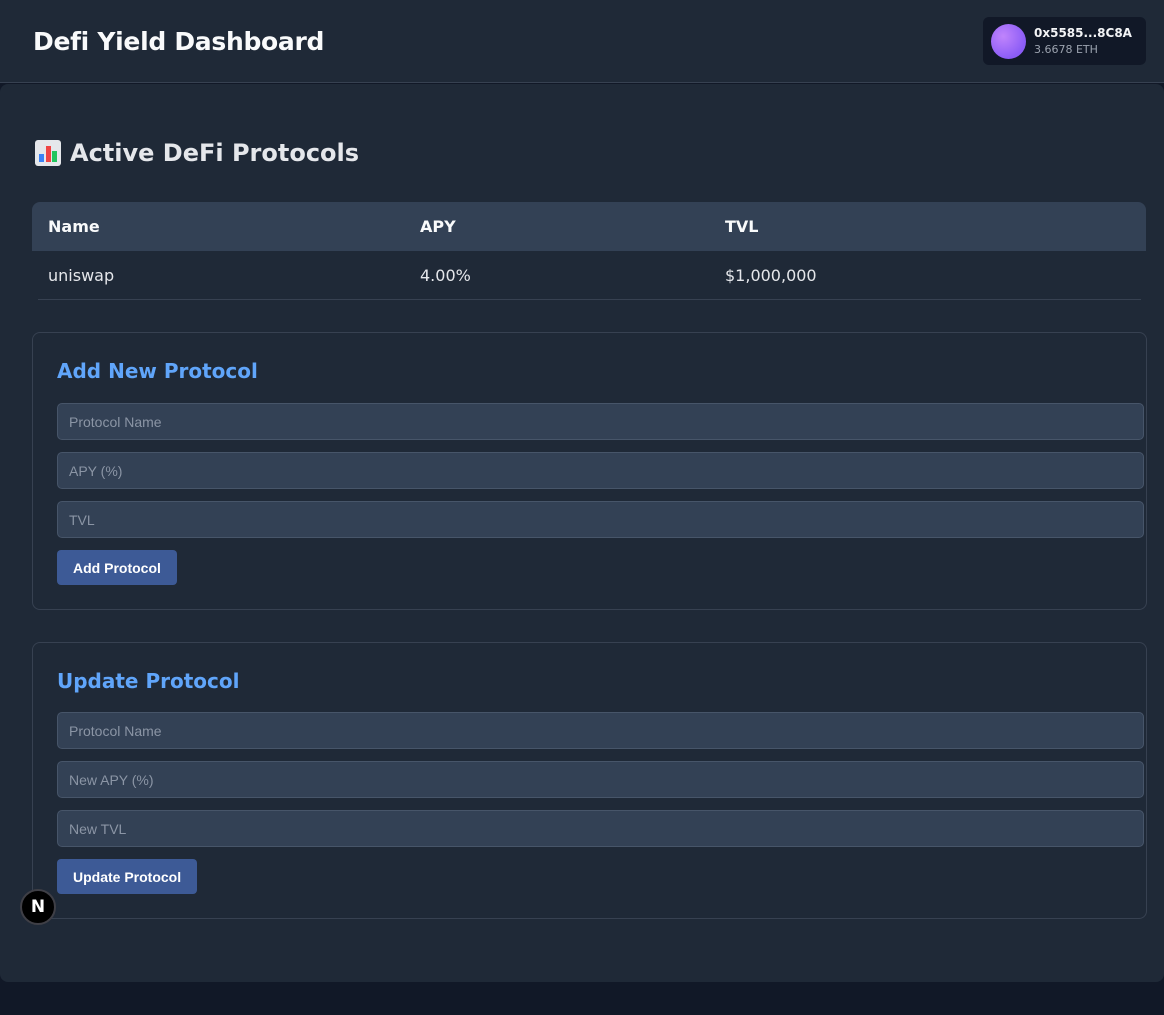  Describe the element at coordinates (148, 681) in the screenshot. I see `update-protocol-title: Update Protocol` at that location.